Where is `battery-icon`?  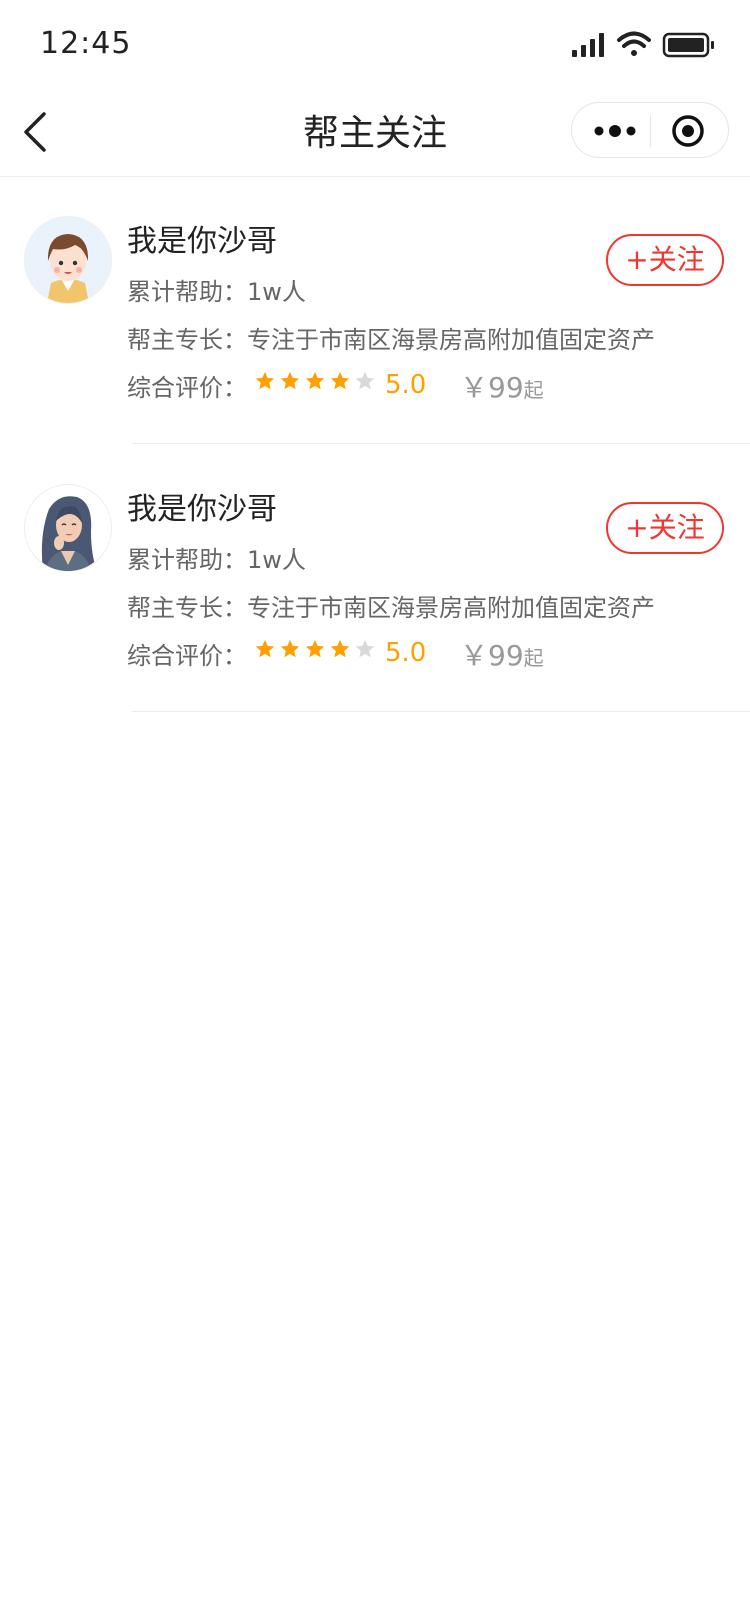 battery-icon is located at coordinates (688, 45).